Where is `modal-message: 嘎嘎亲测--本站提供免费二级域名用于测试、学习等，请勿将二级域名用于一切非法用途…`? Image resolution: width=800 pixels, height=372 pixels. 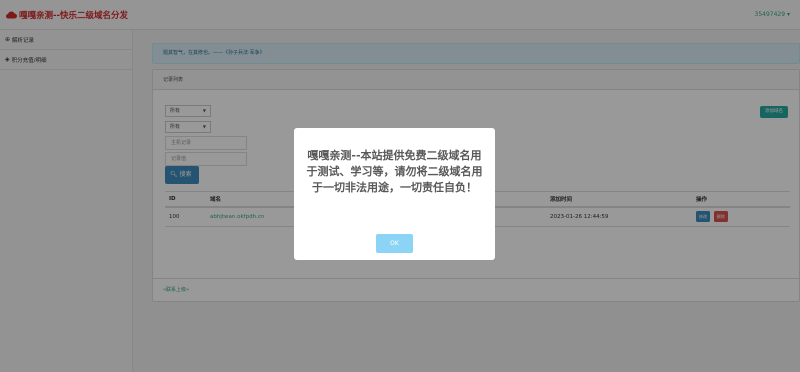
modal-message: 嘎嘎亲测--本站提供免费二级域名用于测试、学习等，请勿将二级域名用于一切非法用途… is located at coordinates (394, 171).